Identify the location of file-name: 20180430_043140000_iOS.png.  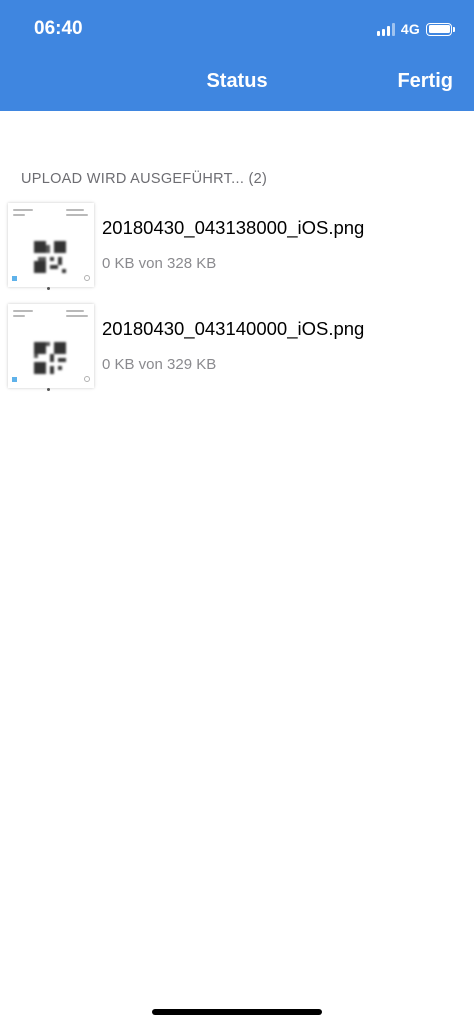
(233, 328).